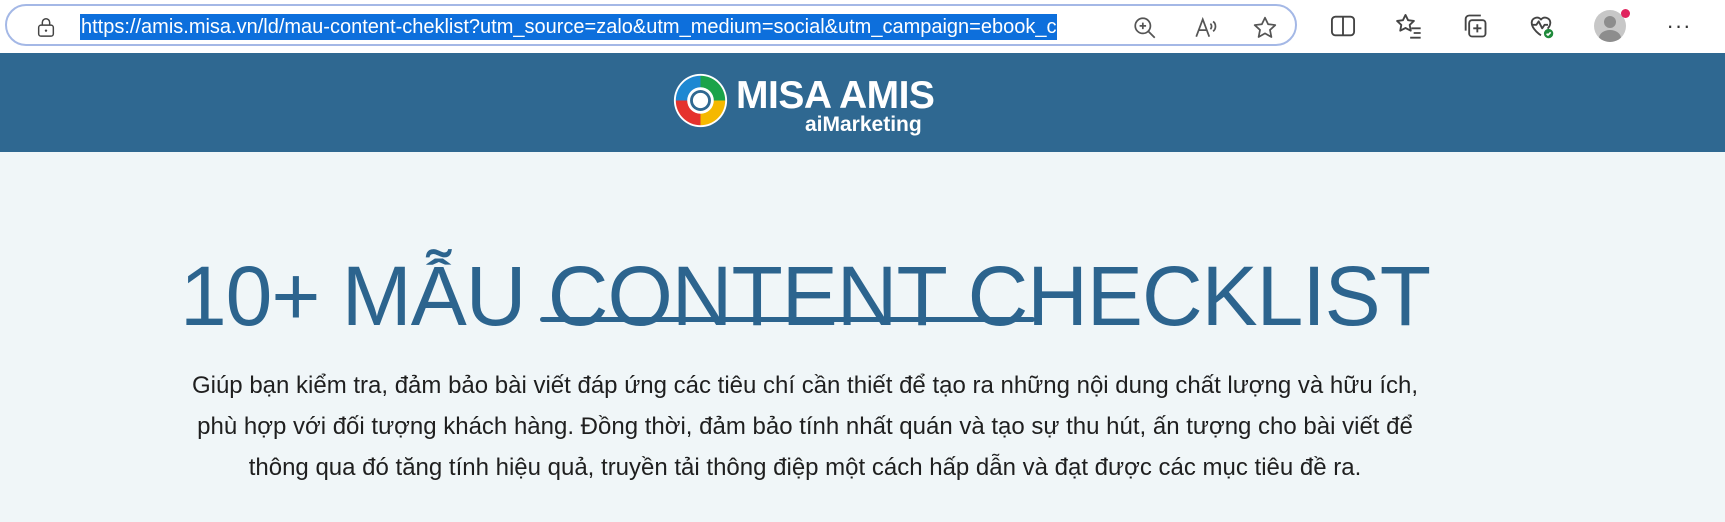 Image resolution: width=1725 pixels, height=522 pixels. What do you see at coordinates (1610, 22) in the screenshot?
I see `avatar-head` at bounding box center [1610, 22].